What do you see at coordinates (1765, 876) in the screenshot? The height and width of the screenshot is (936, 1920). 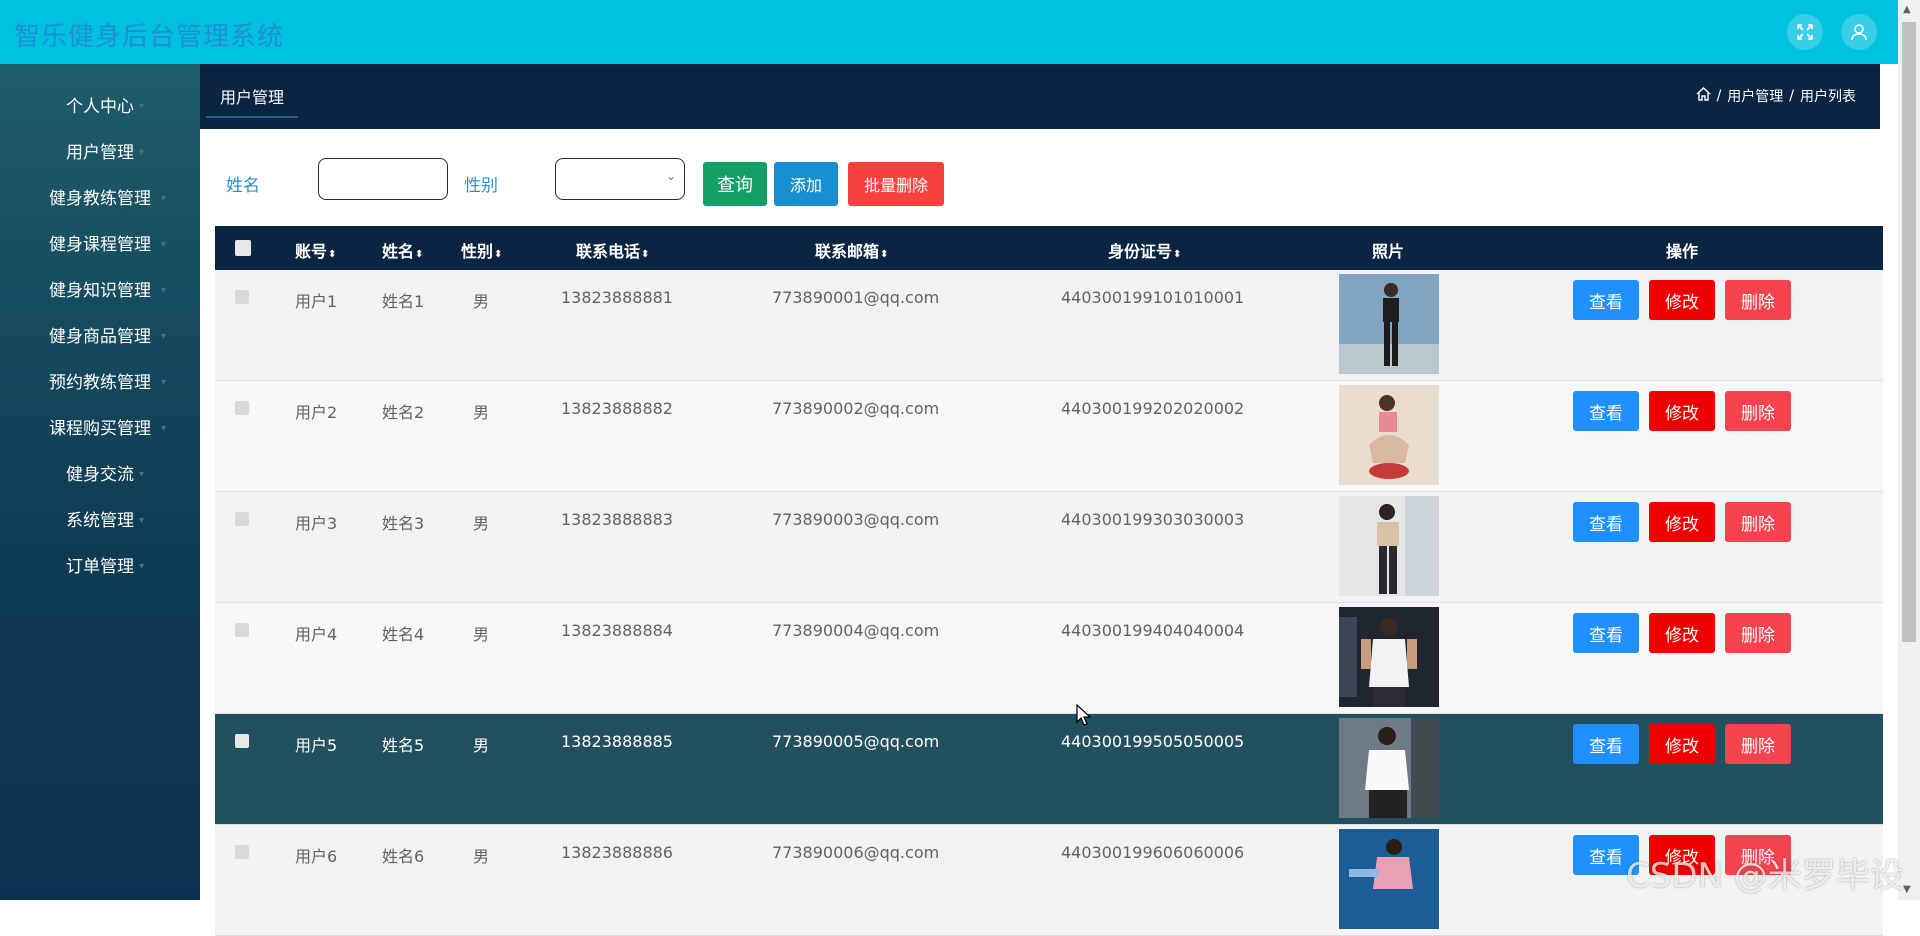 I see `watermark: CSDN @米罗毕设` at bounding box center [1765, 876].